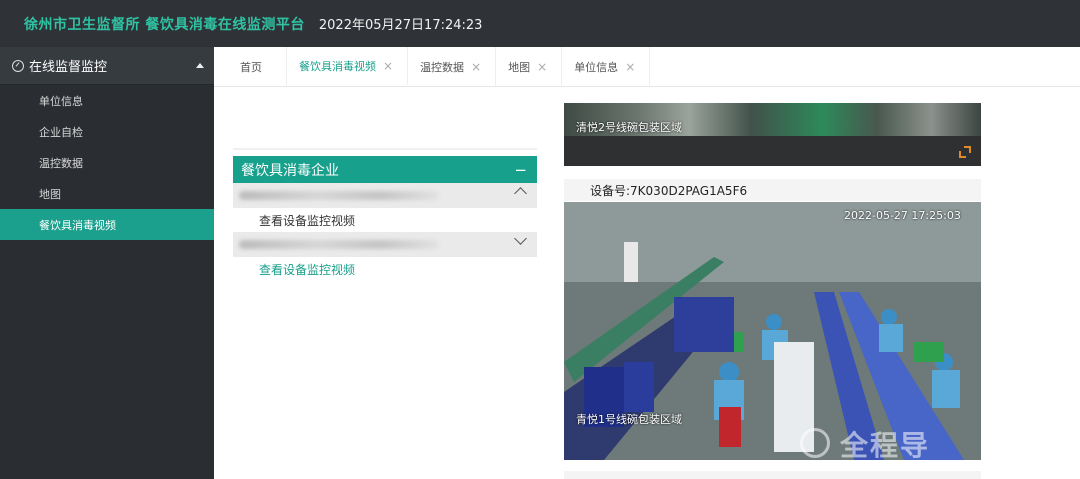 The image size is (1080, 479). I want to click on sidebar-item-label: 企业自检, so click(61, 132).